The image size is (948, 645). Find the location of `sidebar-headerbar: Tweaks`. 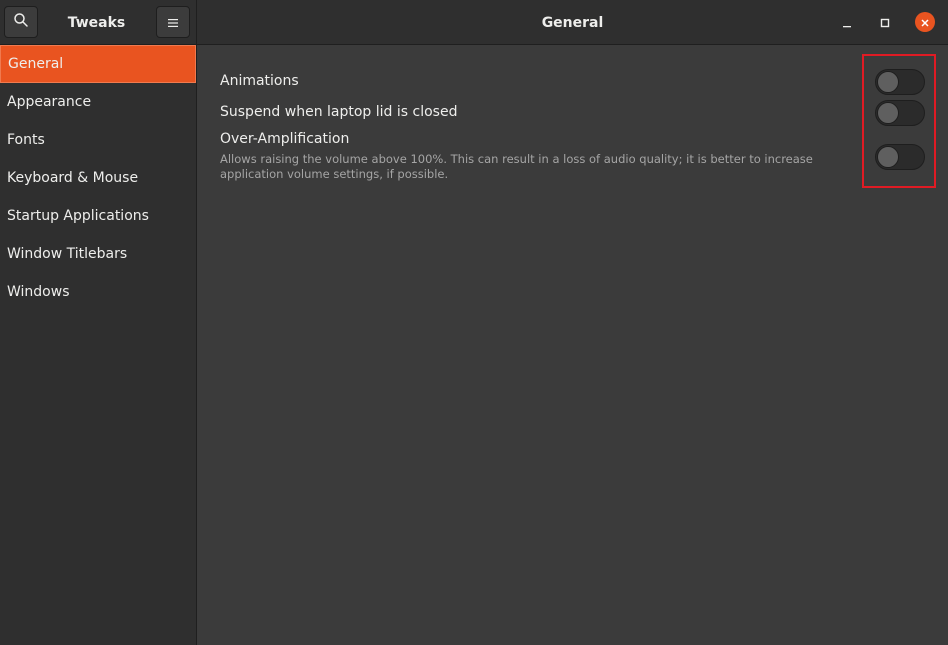

sidebar-headerbar: Tweaks is located at coordinates (98, 22).